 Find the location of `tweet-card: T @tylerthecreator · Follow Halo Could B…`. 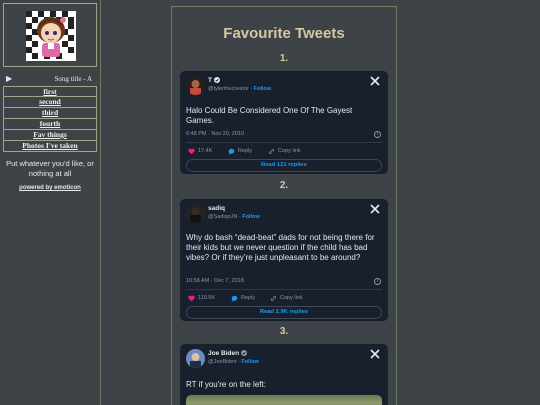

tweet-card: T @tylerthecreator · Follow Halo Could B… is located at coordinates (284, 122).